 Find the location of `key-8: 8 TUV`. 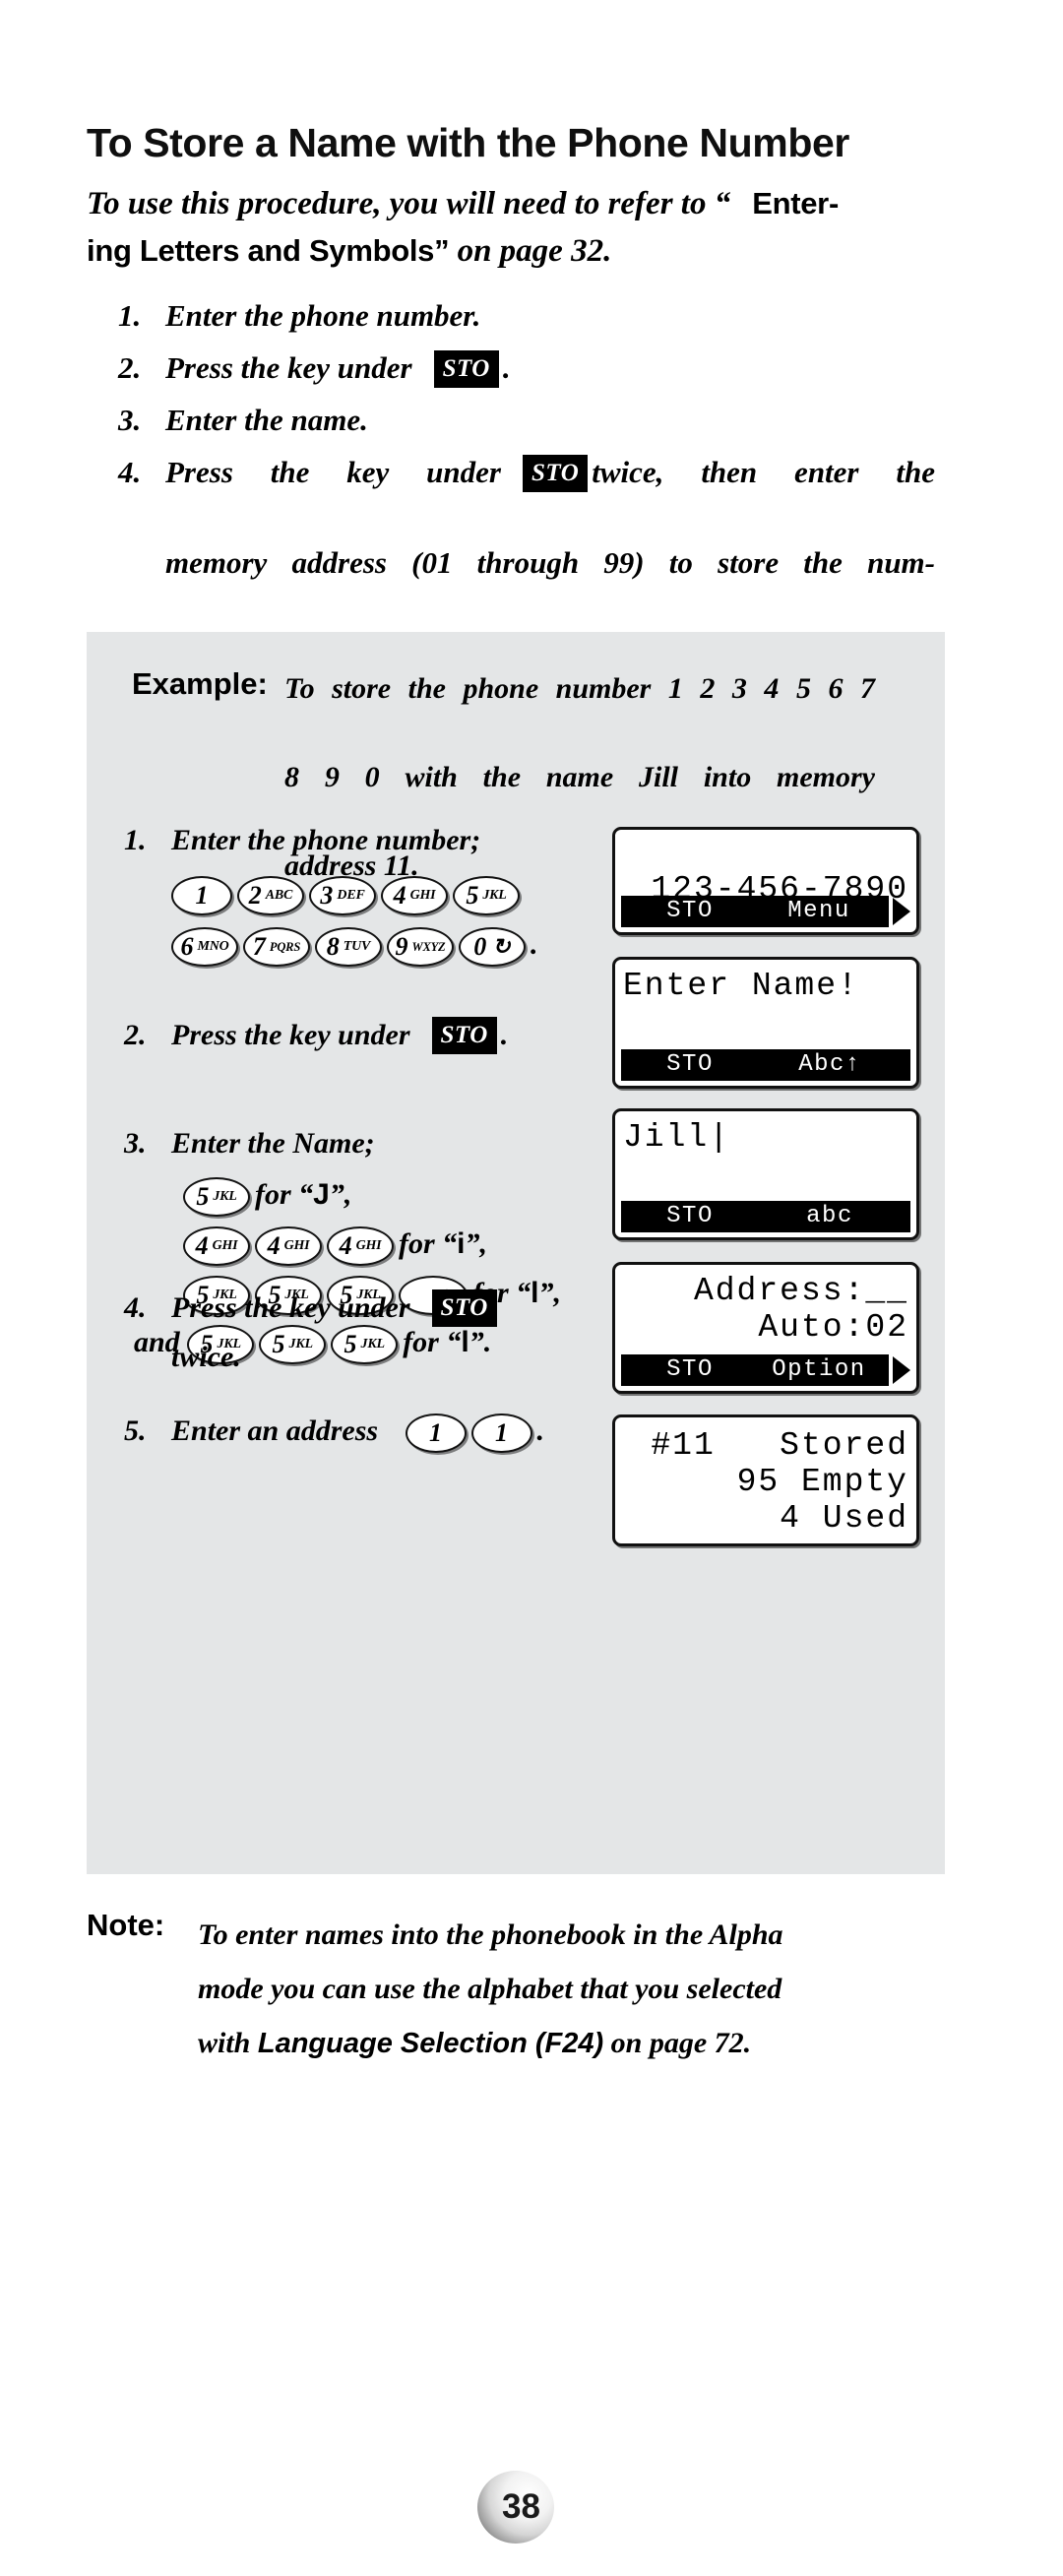

key-8: 8 TUV is located at coordinates (348, 947).